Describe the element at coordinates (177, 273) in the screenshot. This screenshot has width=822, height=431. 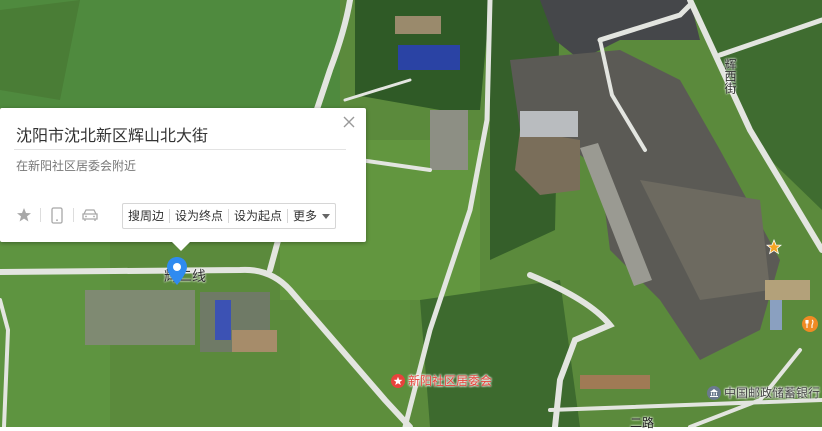
I see `location-marker-icon` at that location.